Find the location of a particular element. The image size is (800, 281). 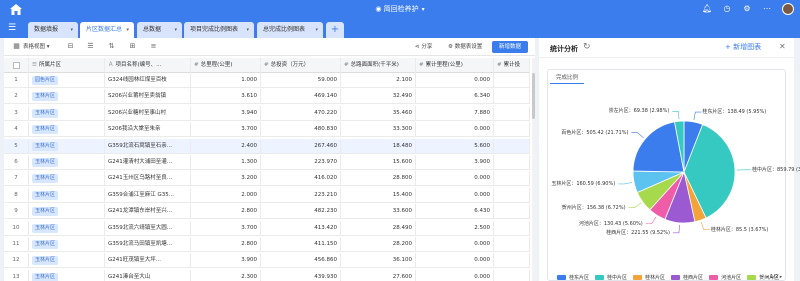

cum-cell: 7.880 is located at coordinates (455, 113).